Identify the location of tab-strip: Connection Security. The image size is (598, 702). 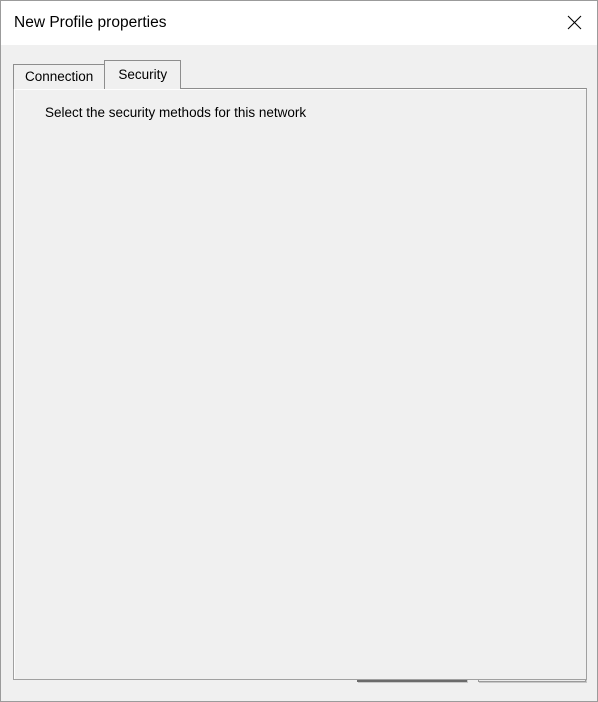
(97, 74).